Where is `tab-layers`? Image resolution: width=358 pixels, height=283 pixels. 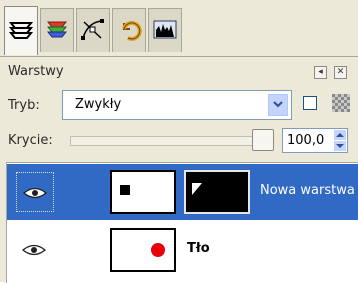
tab-layers is located at coordinates (21, 30).